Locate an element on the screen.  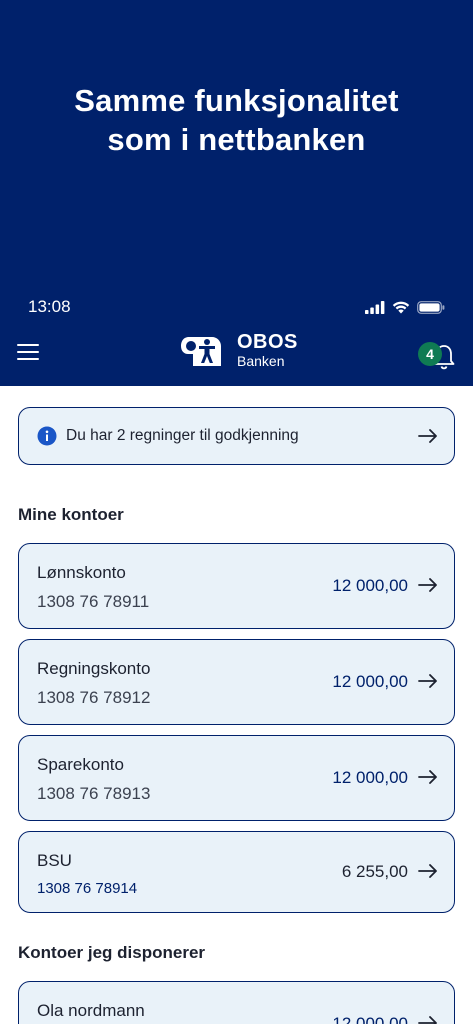
notification-badge: 4 is located at coordinates (430, 354).